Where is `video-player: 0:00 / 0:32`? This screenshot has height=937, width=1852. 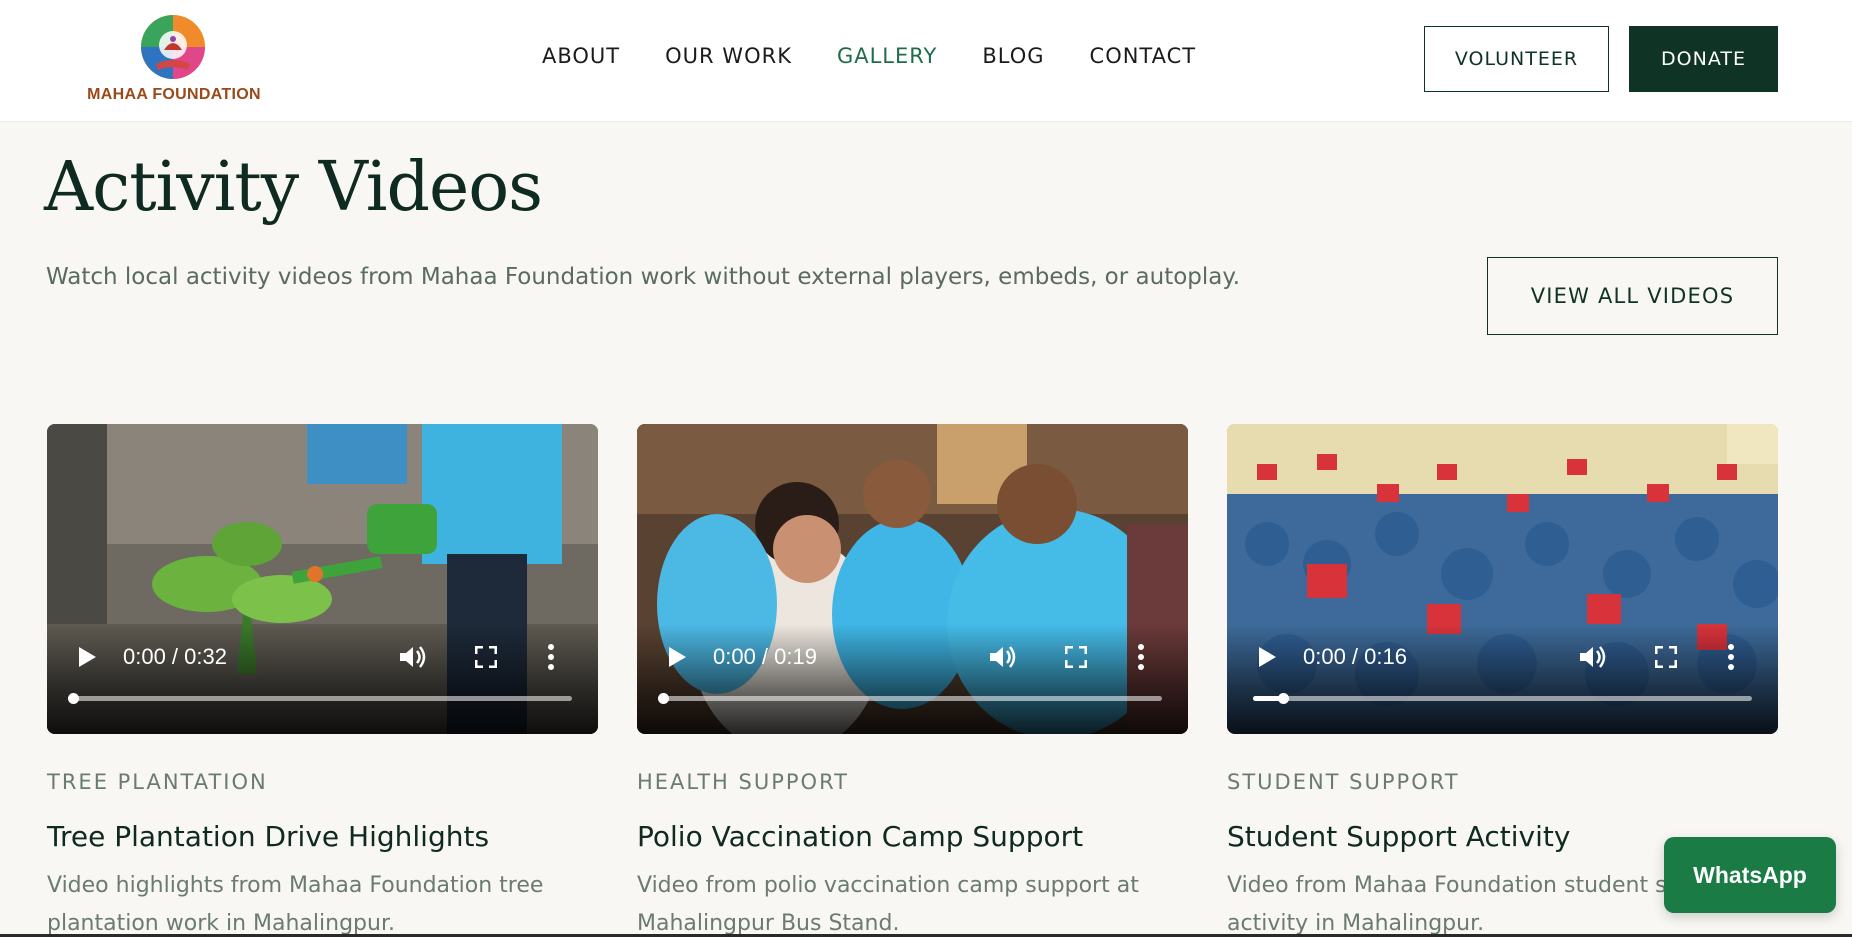 video-player: 0:00 / 0:32 is located at coordinates (322, 579).